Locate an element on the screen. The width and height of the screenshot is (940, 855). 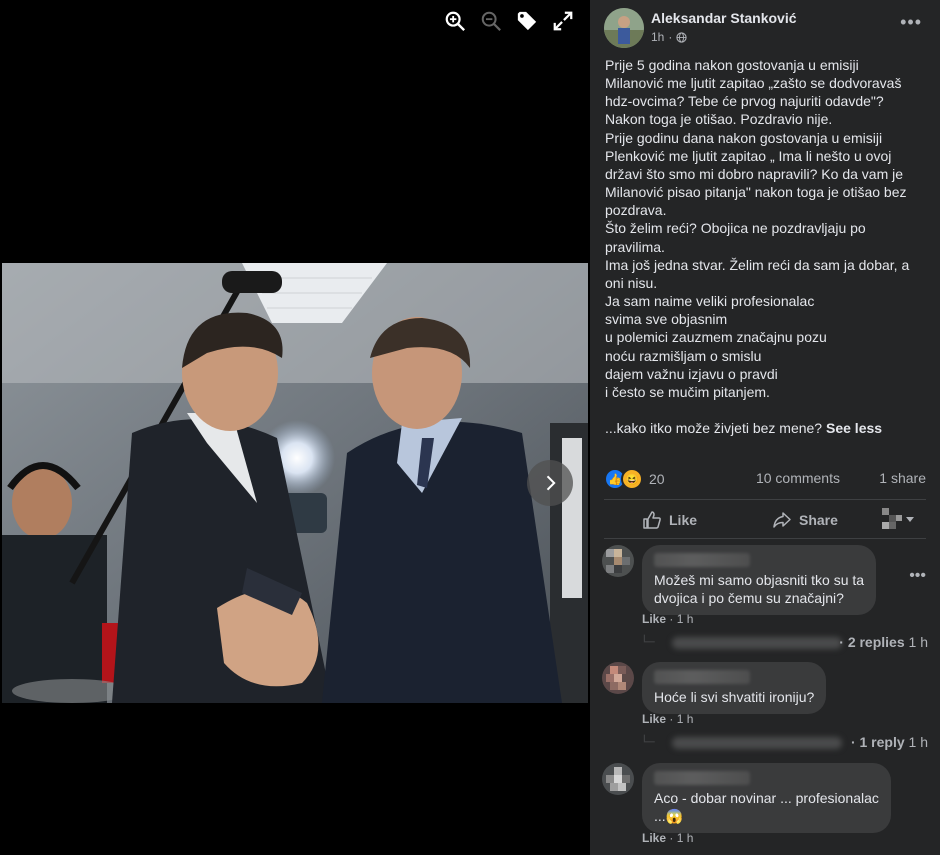
view-replies-row: · 1 reply 1 h is located at coordinates (785, 743).